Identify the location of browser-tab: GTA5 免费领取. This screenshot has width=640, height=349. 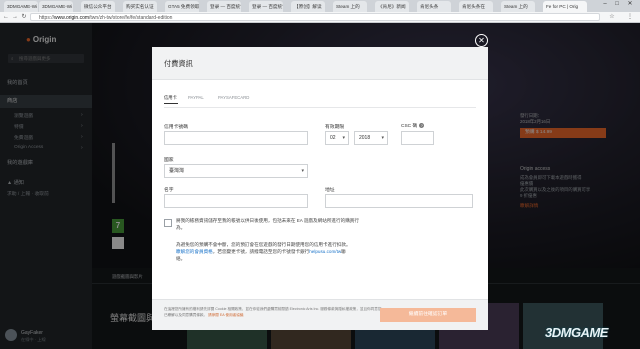
(182, 6).